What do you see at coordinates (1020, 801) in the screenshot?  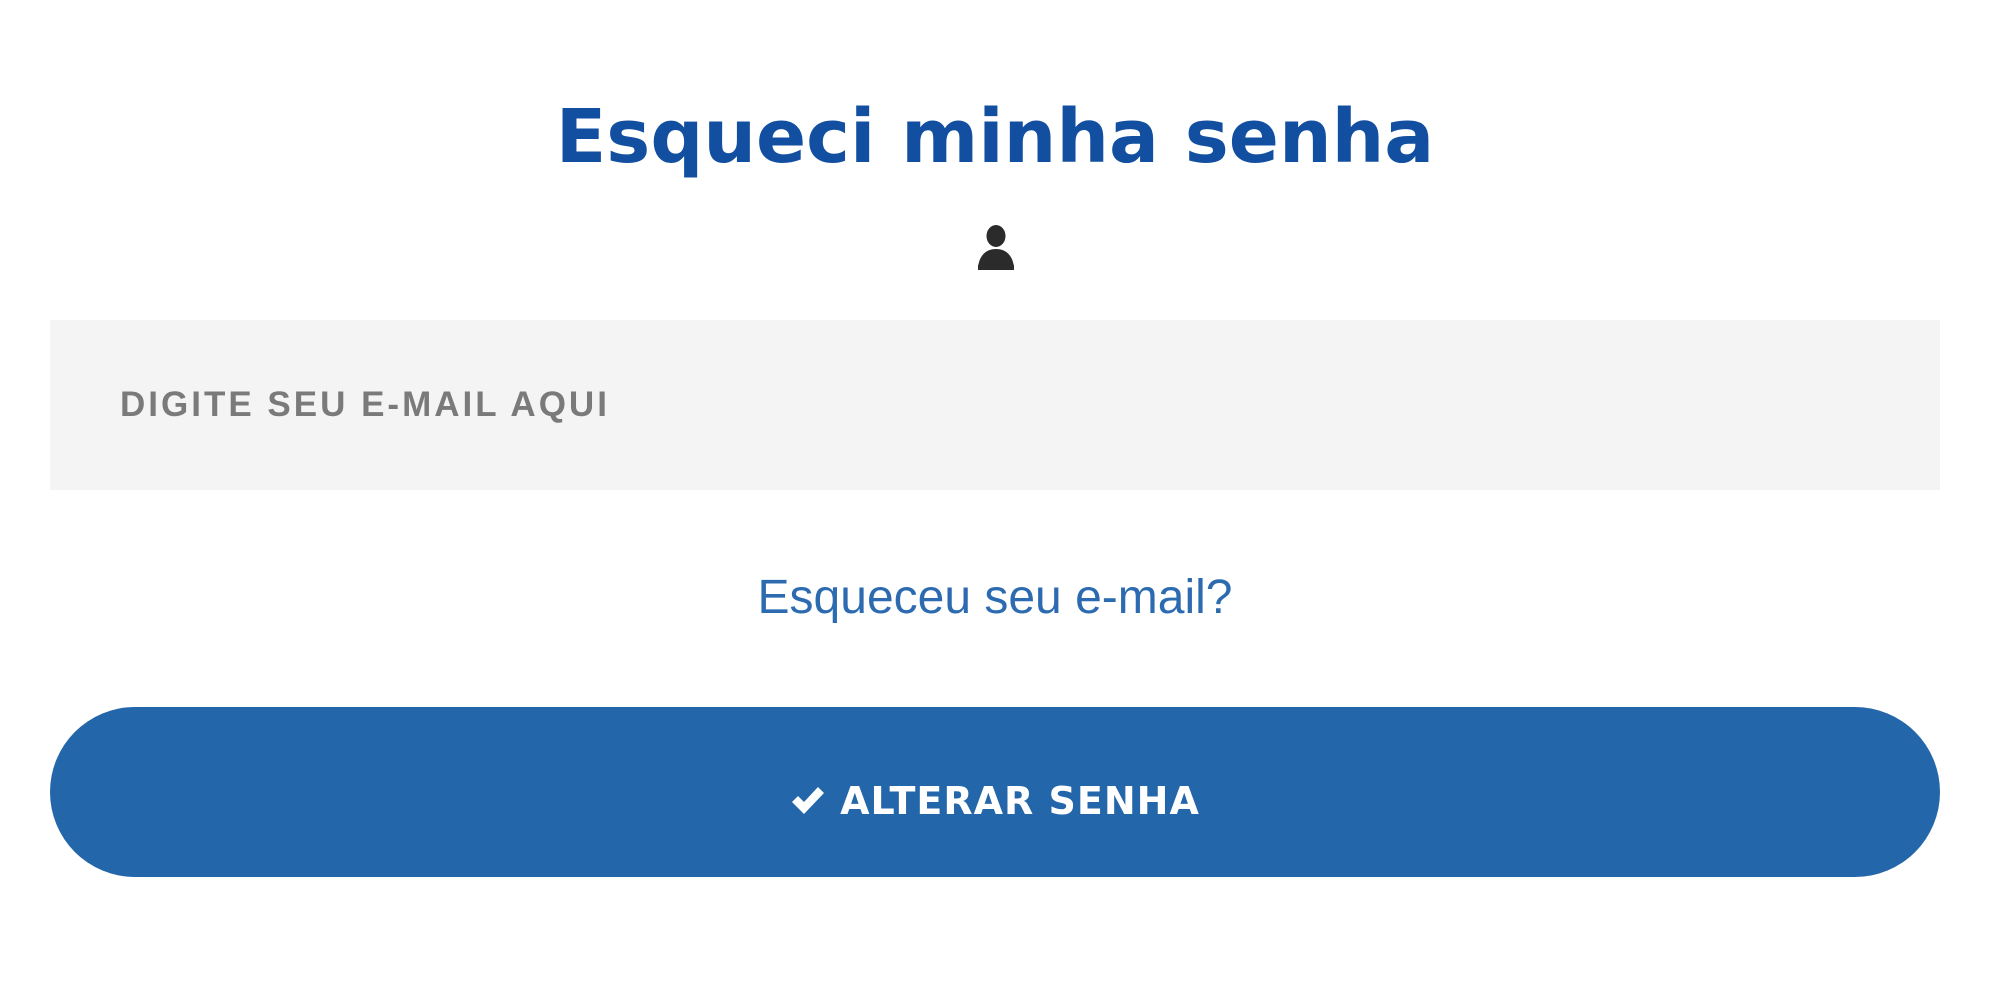 I see `change-password-label: ALTERAR SENHA` at bounding box center [1020, 801].